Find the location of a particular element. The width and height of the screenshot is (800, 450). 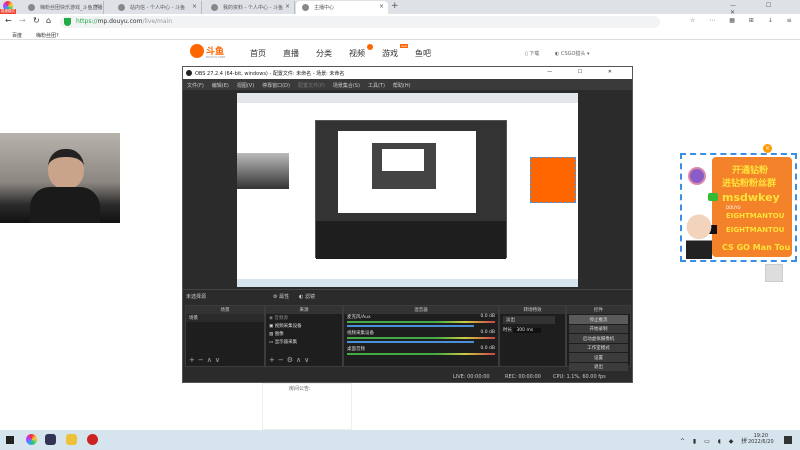

douyu-logo: 斗鱼 DOUYU.COM is located at coordinates (215, 52).